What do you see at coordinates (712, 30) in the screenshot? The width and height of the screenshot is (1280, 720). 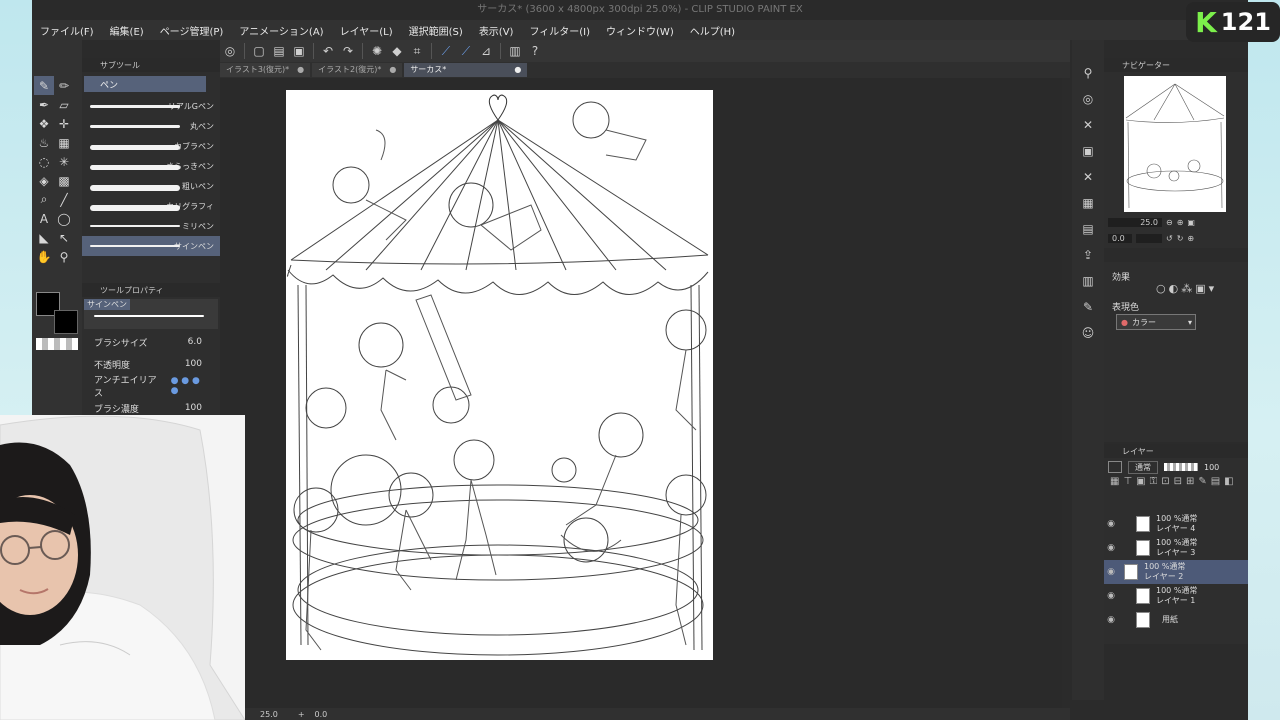 I see `menu-help: ヘルプ(H)` at bounding box center [712, 30].